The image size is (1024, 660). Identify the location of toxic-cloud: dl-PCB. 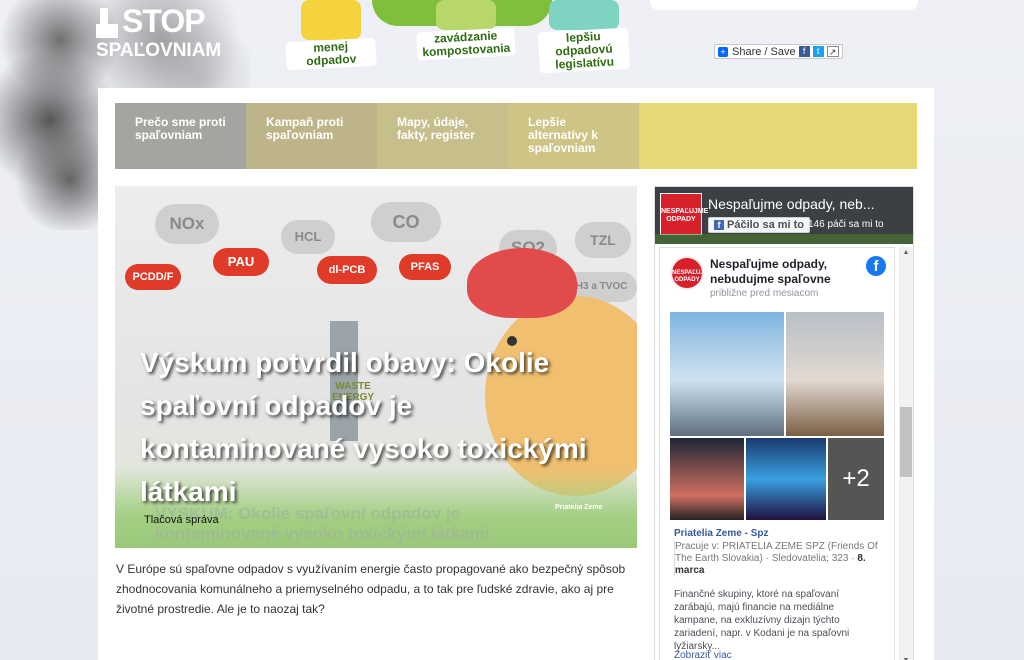
(347, 270).